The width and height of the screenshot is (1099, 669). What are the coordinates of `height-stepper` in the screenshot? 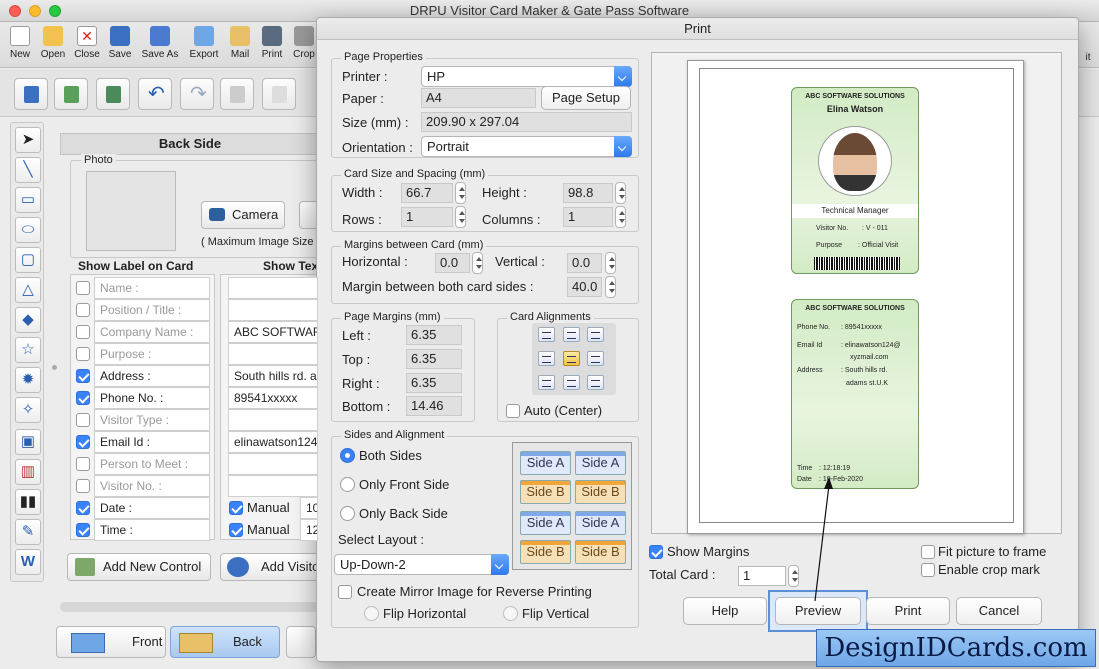 It's located at (620, 193).